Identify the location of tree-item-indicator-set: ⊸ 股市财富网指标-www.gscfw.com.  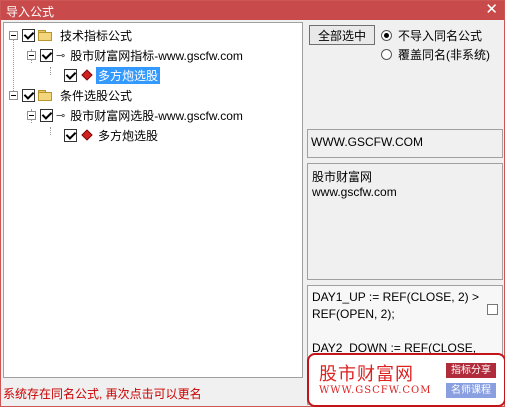
(136, 55).